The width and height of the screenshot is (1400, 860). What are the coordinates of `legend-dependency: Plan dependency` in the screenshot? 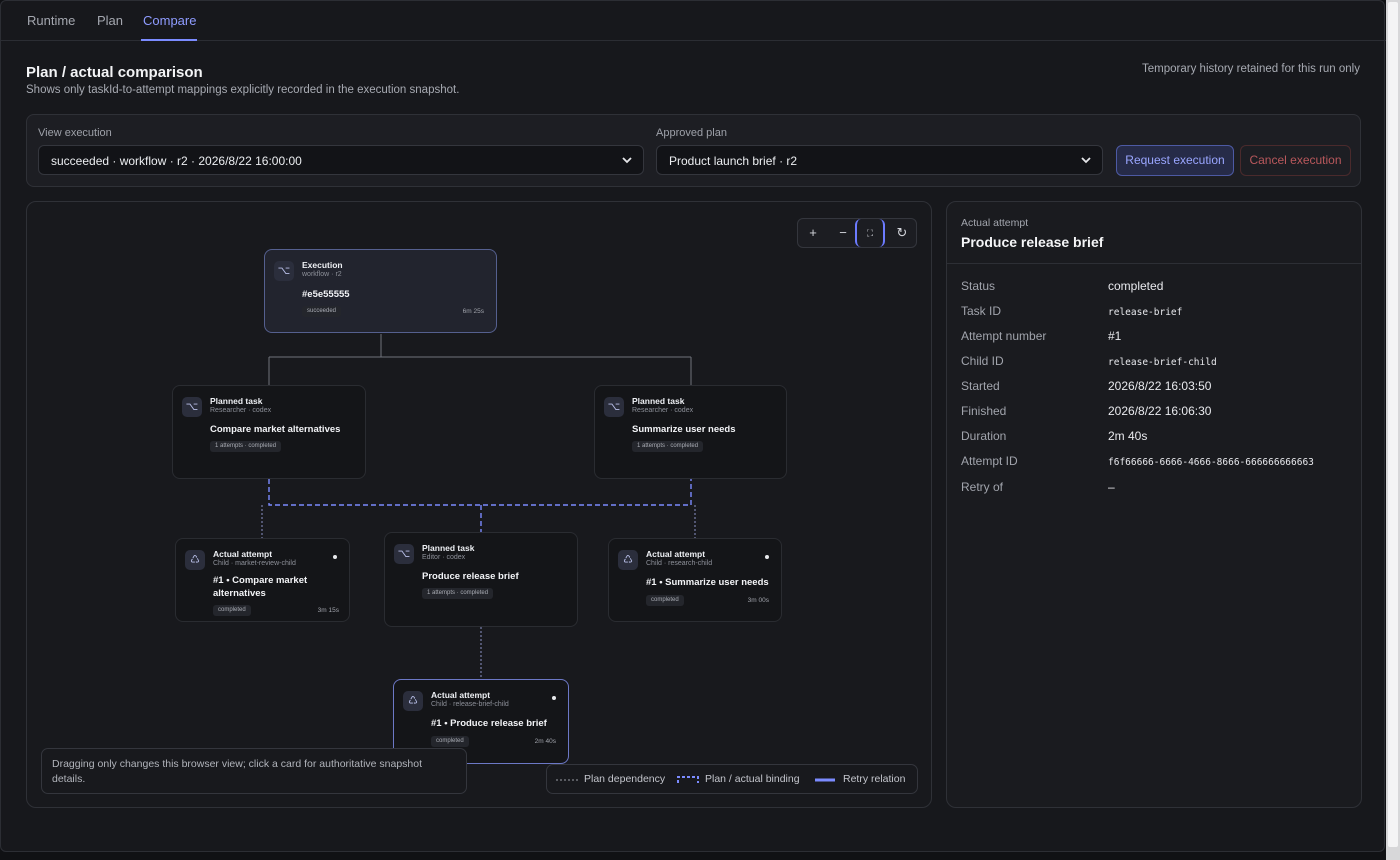 It's located at (625, 779).